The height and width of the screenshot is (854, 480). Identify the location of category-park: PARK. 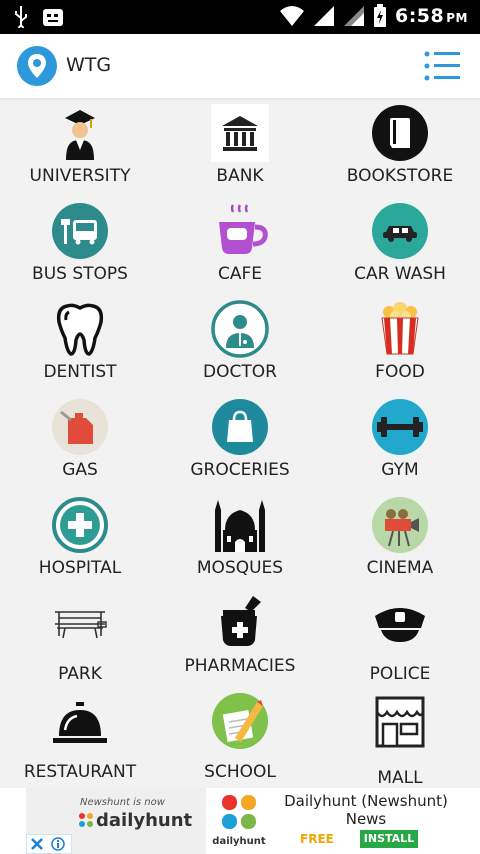
(80, 637).